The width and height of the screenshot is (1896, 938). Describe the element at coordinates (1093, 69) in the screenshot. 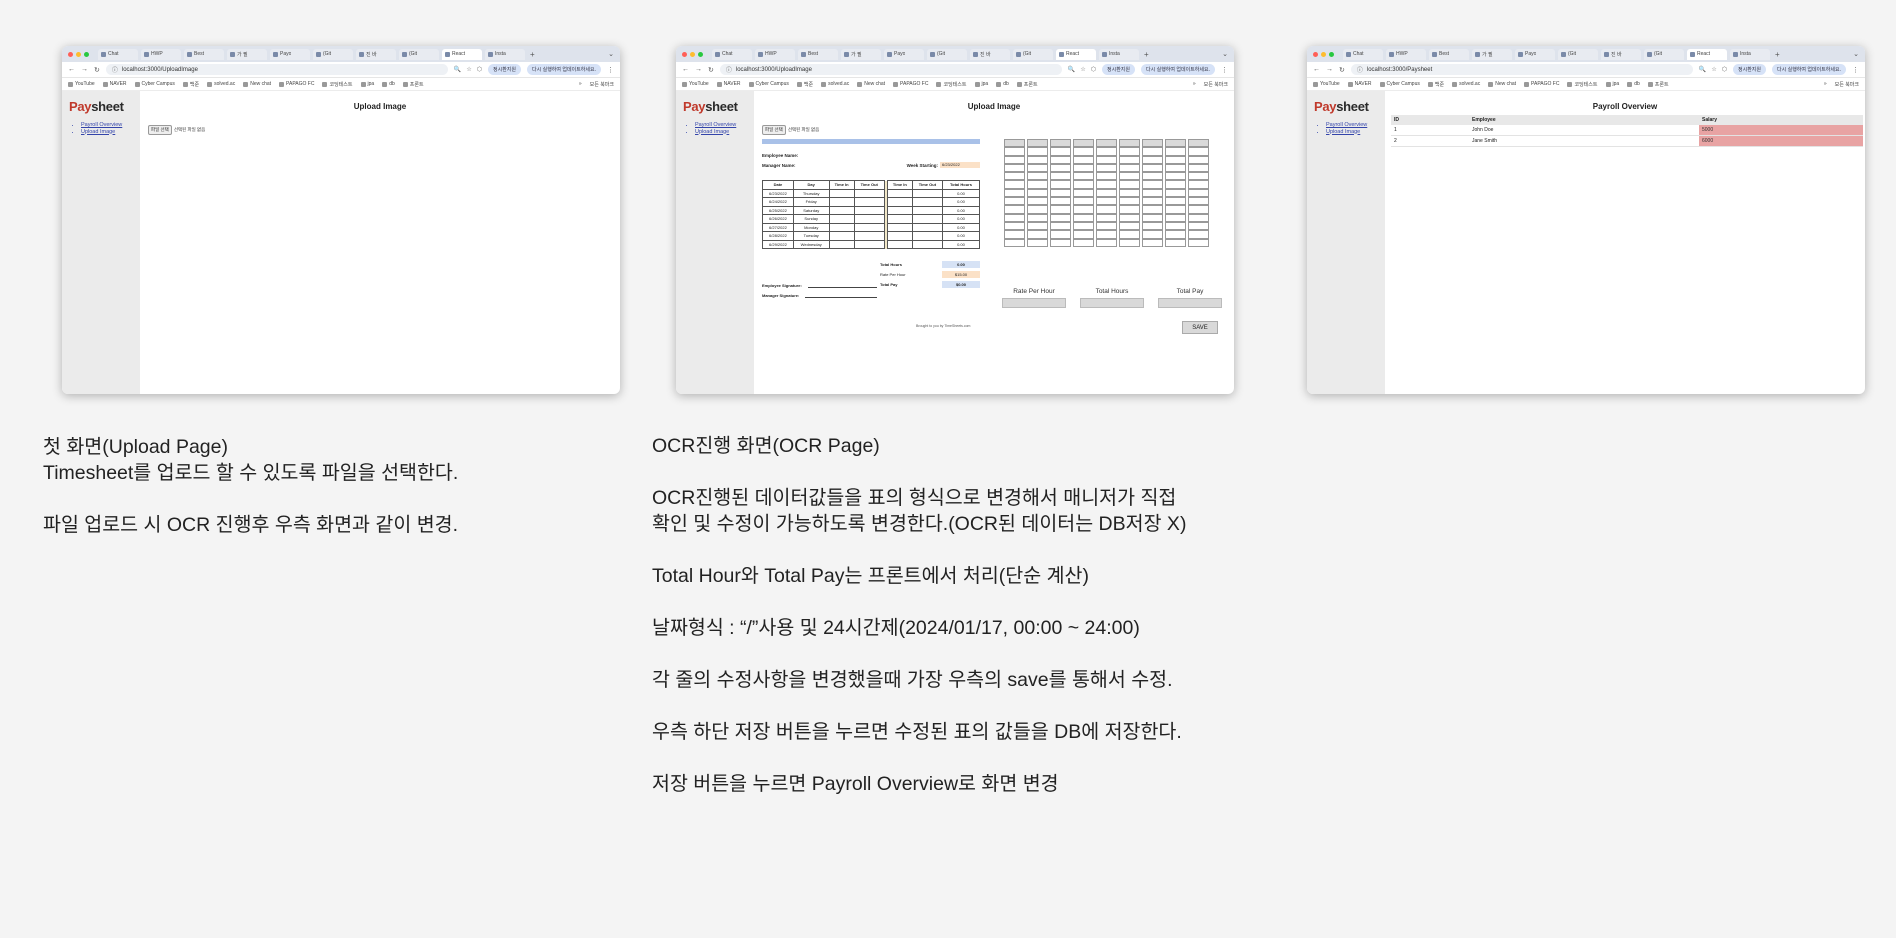

I see `extensions-icon: ⬡` at that location.